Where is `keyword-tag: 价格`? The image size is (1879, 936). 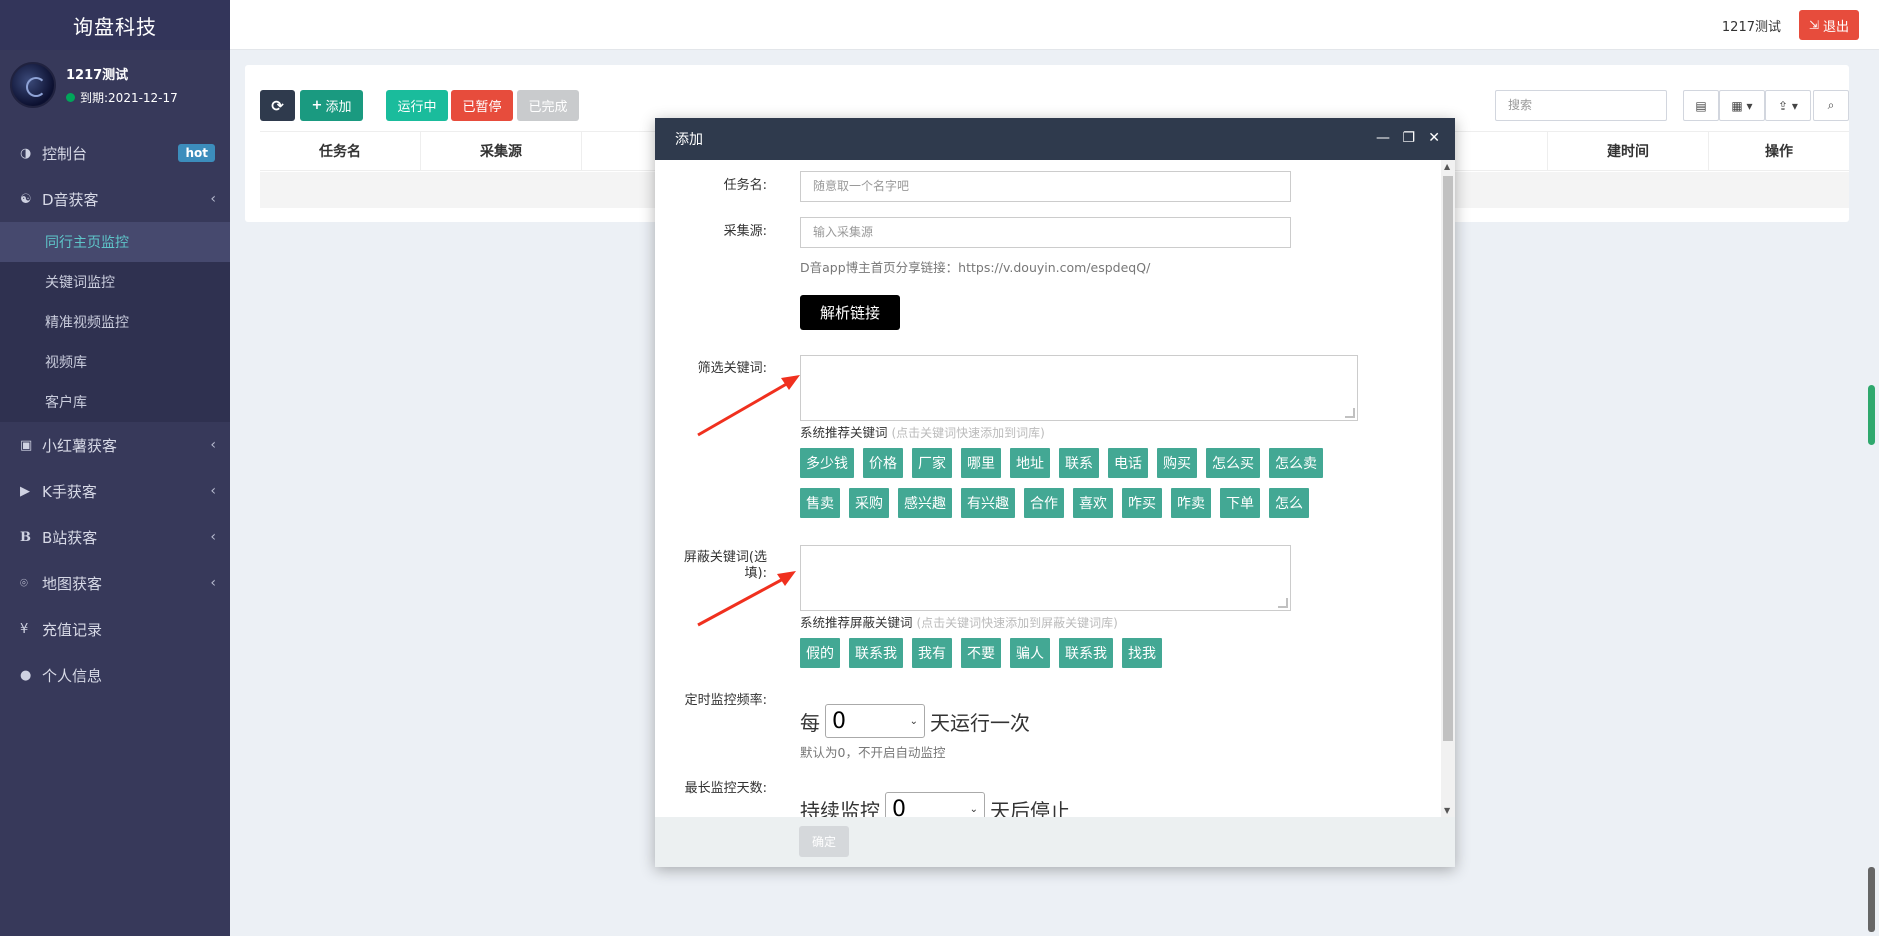 keyword-tag: 价格 is located at coordinates (883, 463).